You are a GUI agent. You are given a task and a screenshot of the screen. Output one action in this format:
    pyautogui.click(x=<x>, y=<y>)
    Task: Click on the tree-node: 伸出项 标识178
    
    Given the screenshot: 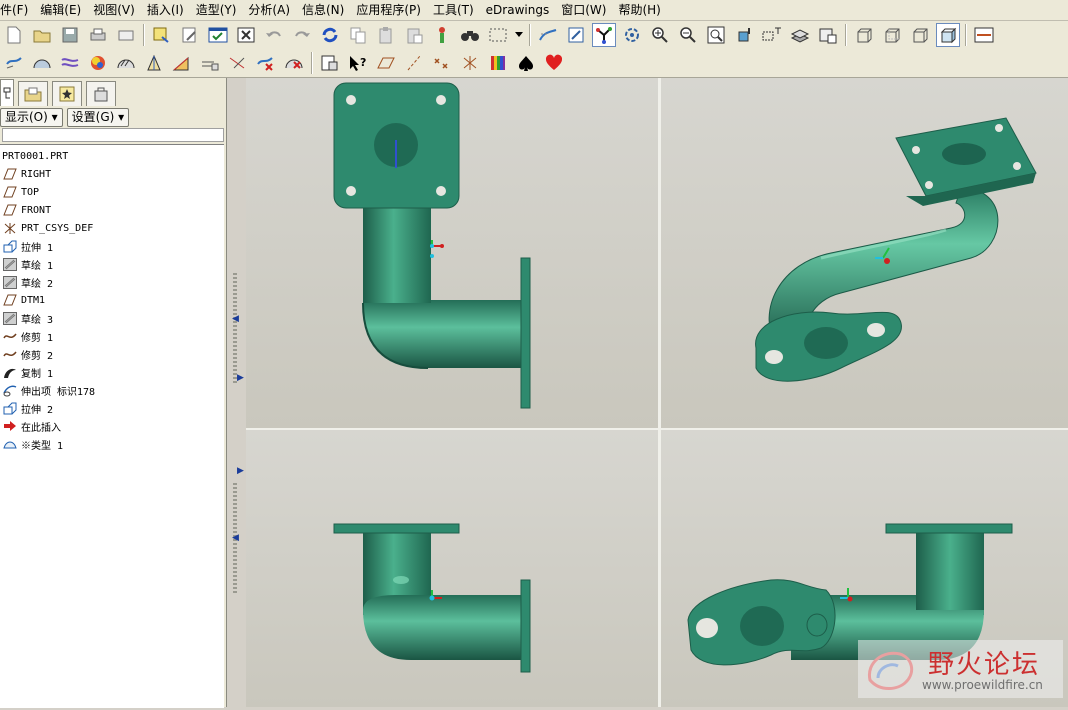 What is the action you would take?
    pyautogui.click(x=112, y=390)
    